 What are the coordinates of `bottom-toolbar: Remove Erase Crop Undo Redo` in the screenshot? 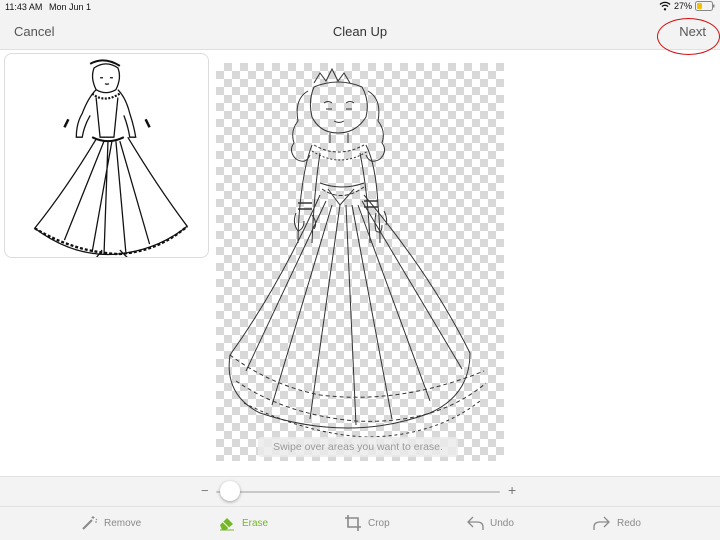 It's located at (360, 523).